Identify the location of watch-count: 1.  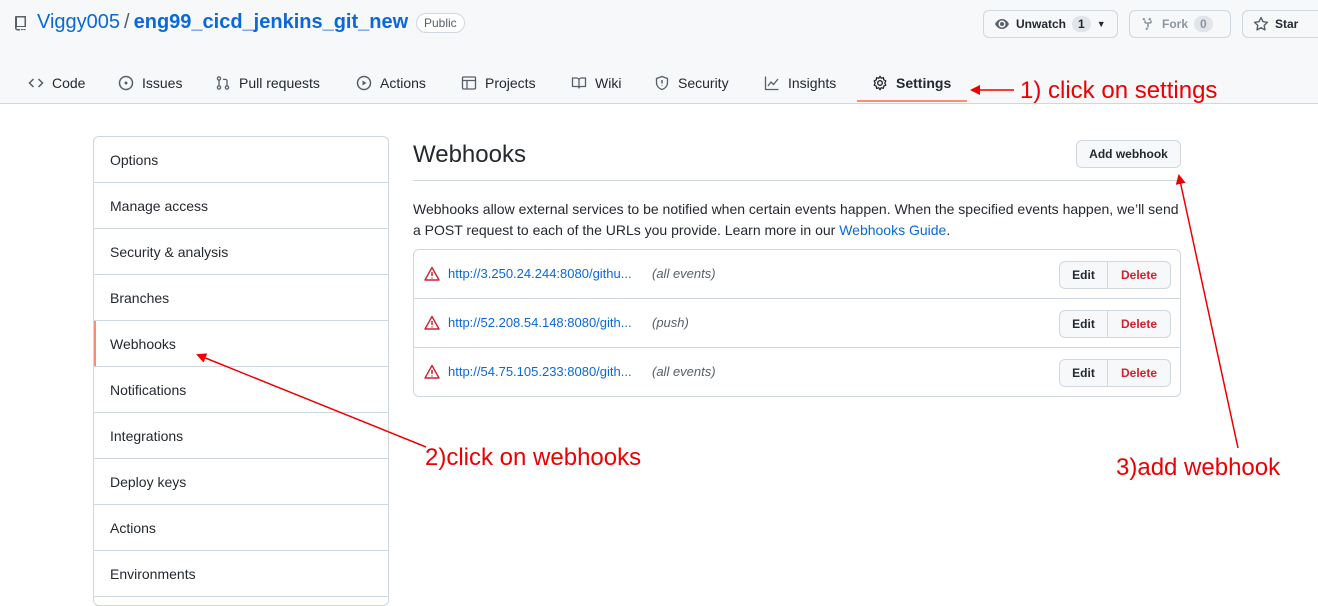
(1081, 24).